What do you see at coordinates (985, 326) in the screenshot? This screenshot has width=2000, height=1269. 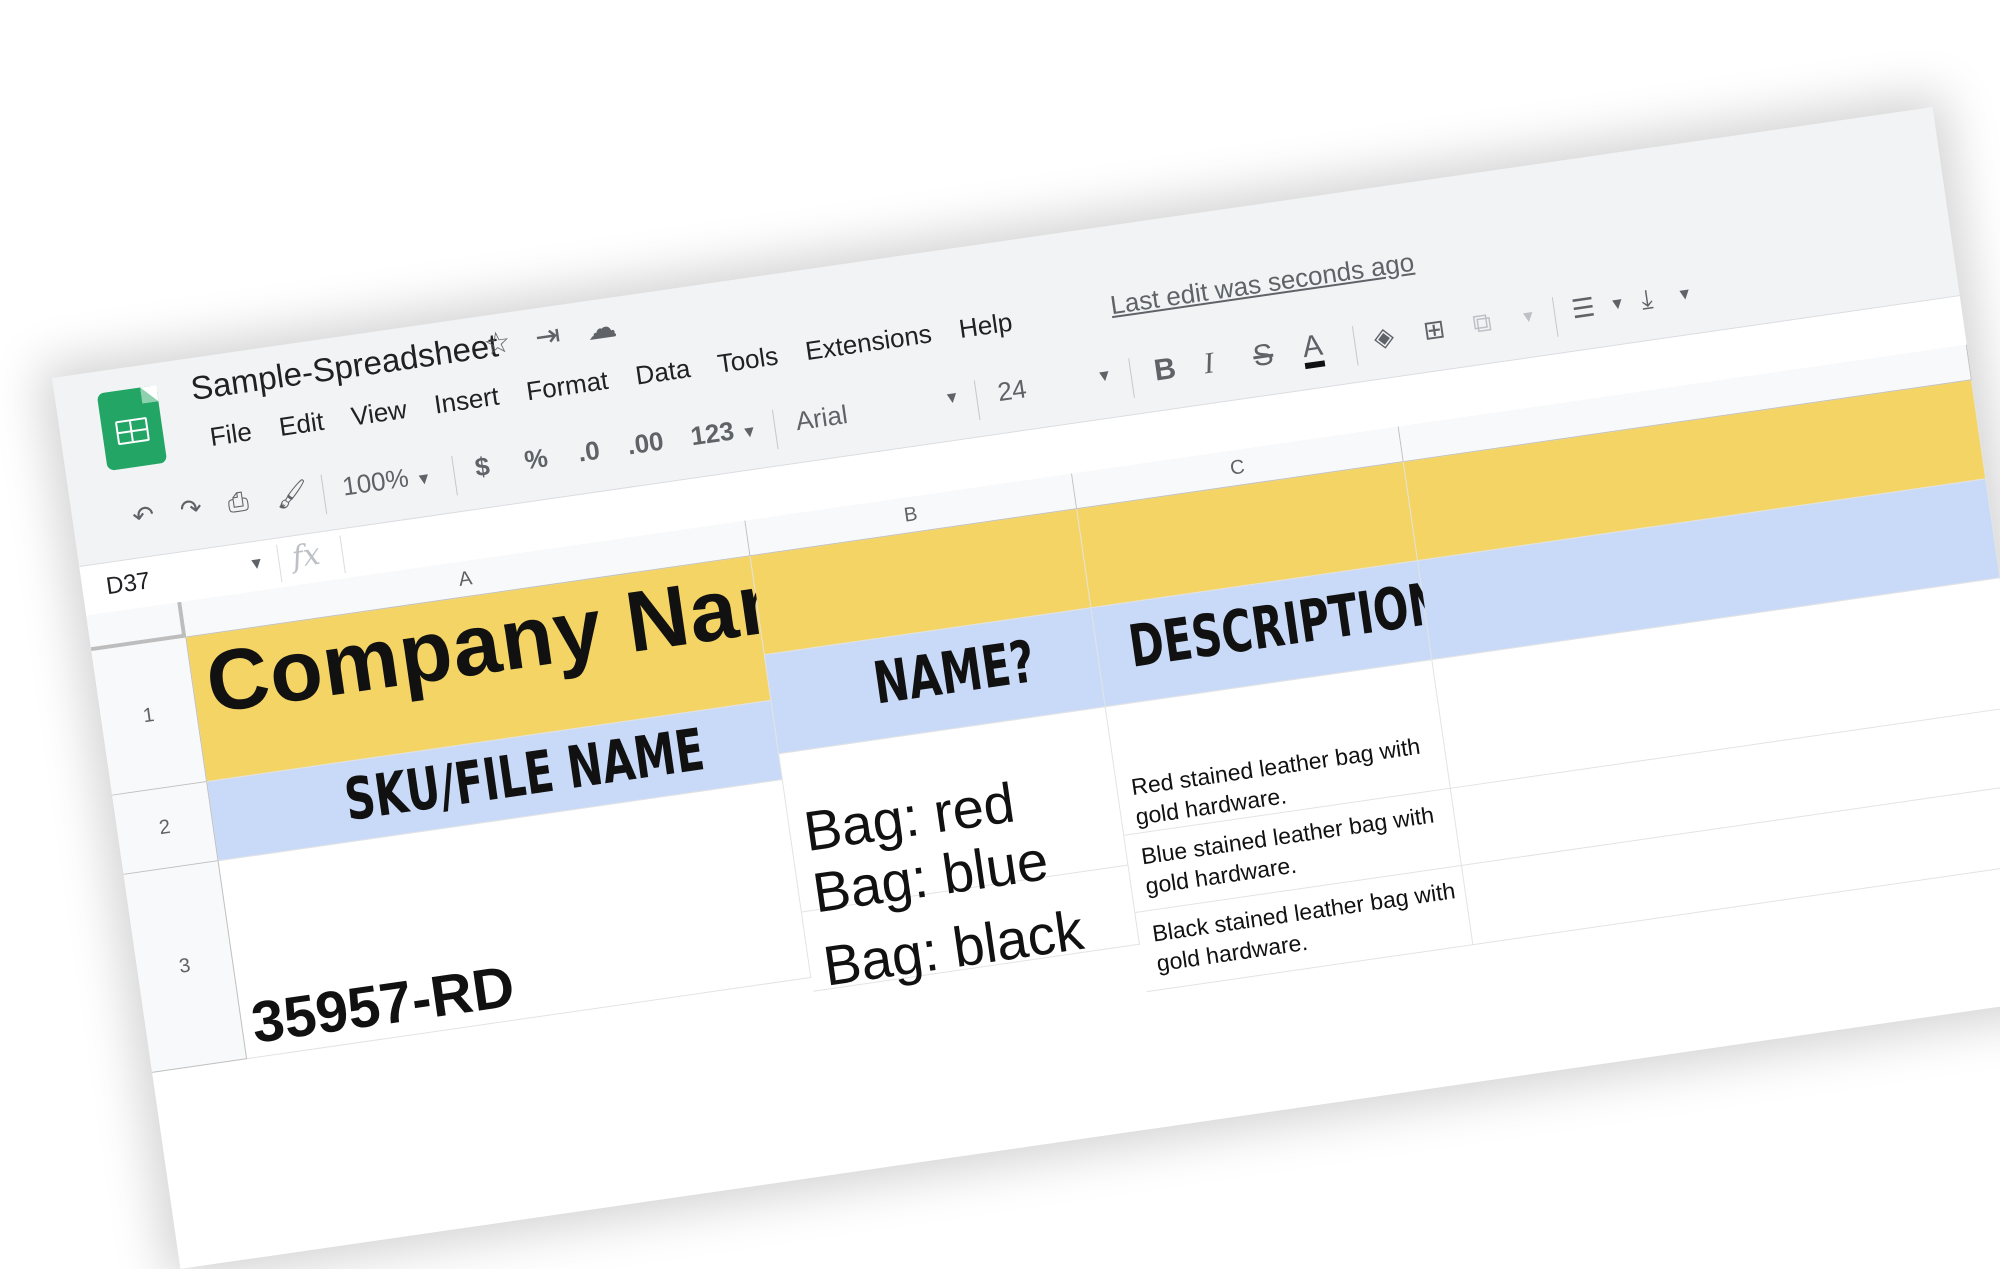 I see `menu-help: Help` at bounding box center [985, 326].